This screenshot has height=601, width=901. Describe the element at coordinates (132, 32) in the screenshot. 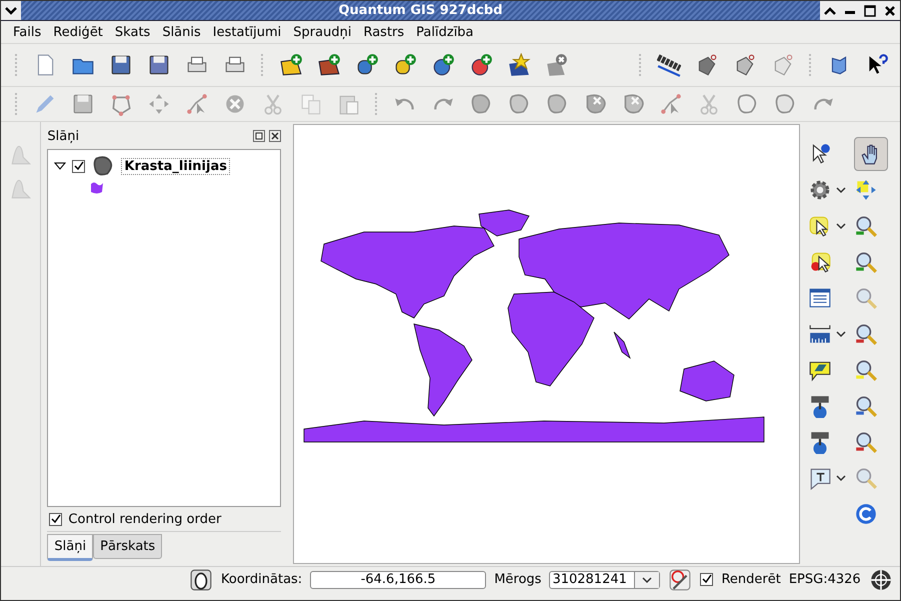

I see `menu-item: Skats` at that location.